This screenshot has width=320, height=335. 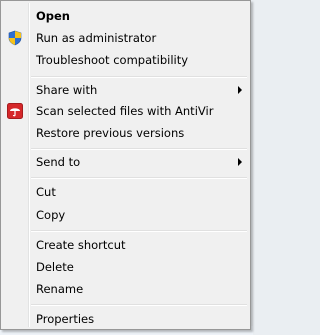 I want to click on menu-item-open: Open, so click(x=125, y=16).